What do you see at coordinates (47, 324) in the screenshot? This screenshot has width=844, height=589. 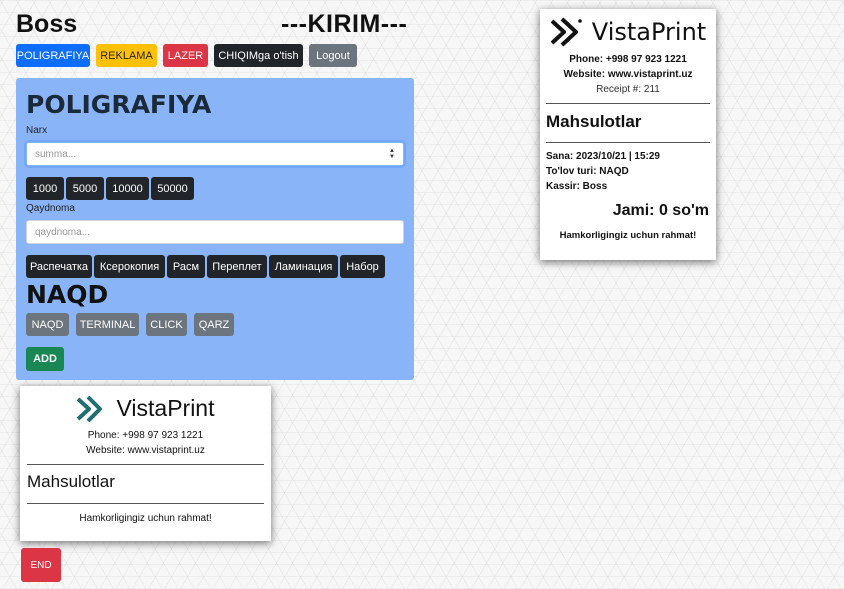 I see `payment-naqd-button: NAQD` at bounding box center [47, 324].